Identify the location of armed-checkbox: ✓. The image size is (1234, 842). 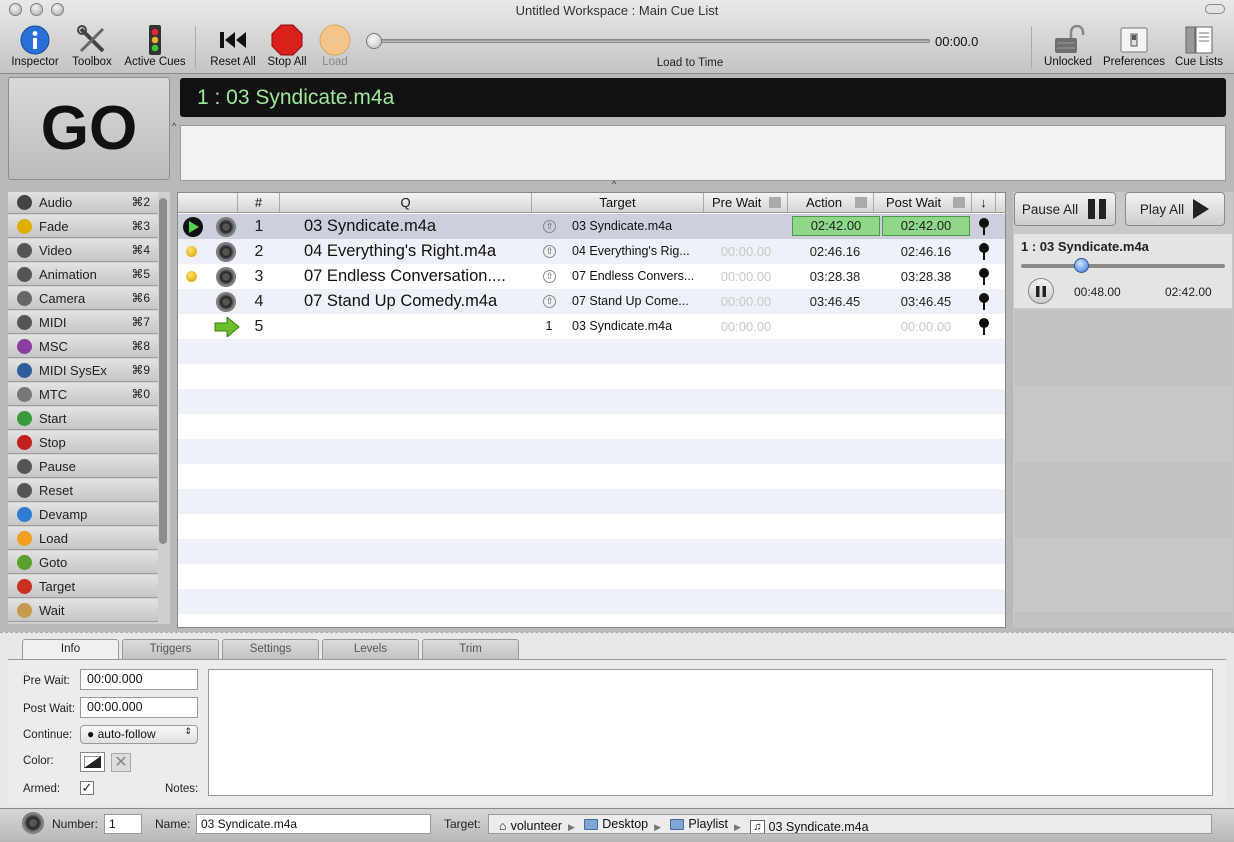
(87, 788).